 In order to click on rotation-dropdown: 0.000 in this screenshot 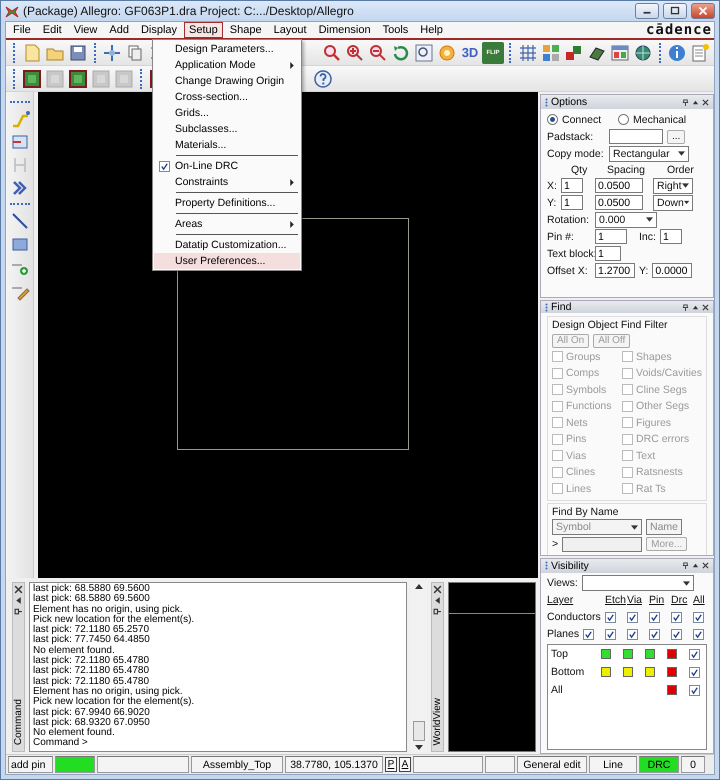, I will do `click(626, 220)`.